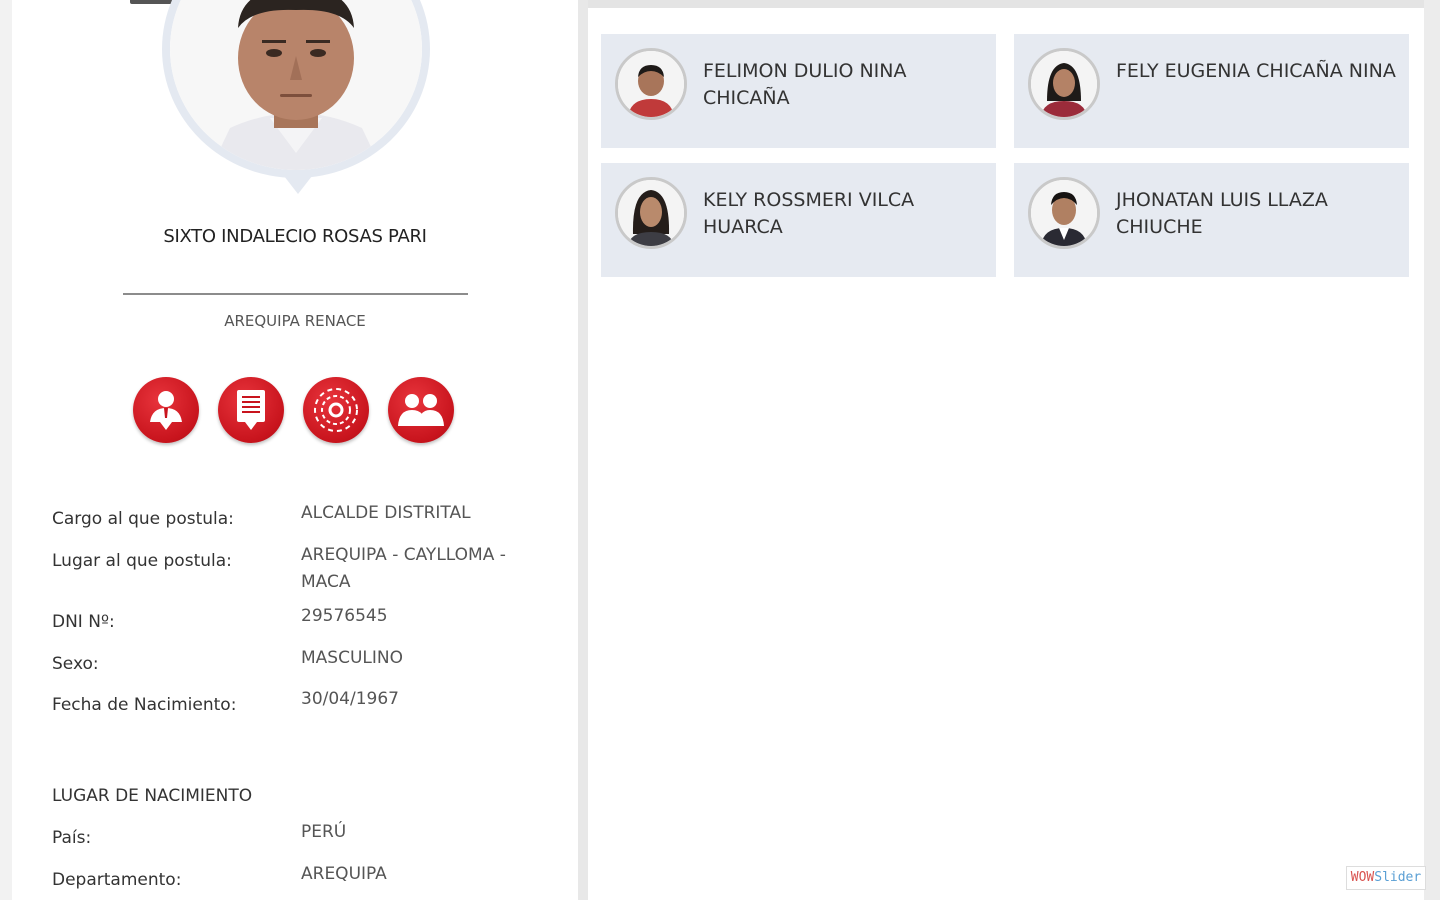 The width and height of the screenshot is (1440, 900). I want to click on detail-value-sexo: MASCULINO, so click(352, 658).